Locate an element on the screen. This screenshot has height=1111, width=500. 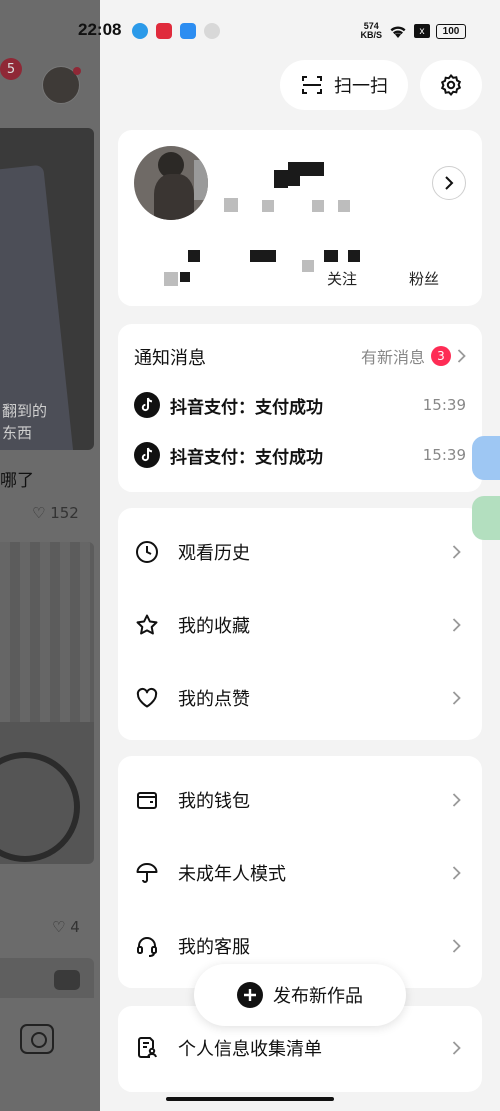
battery-icon: 100 is located at coordinates (451, 31).